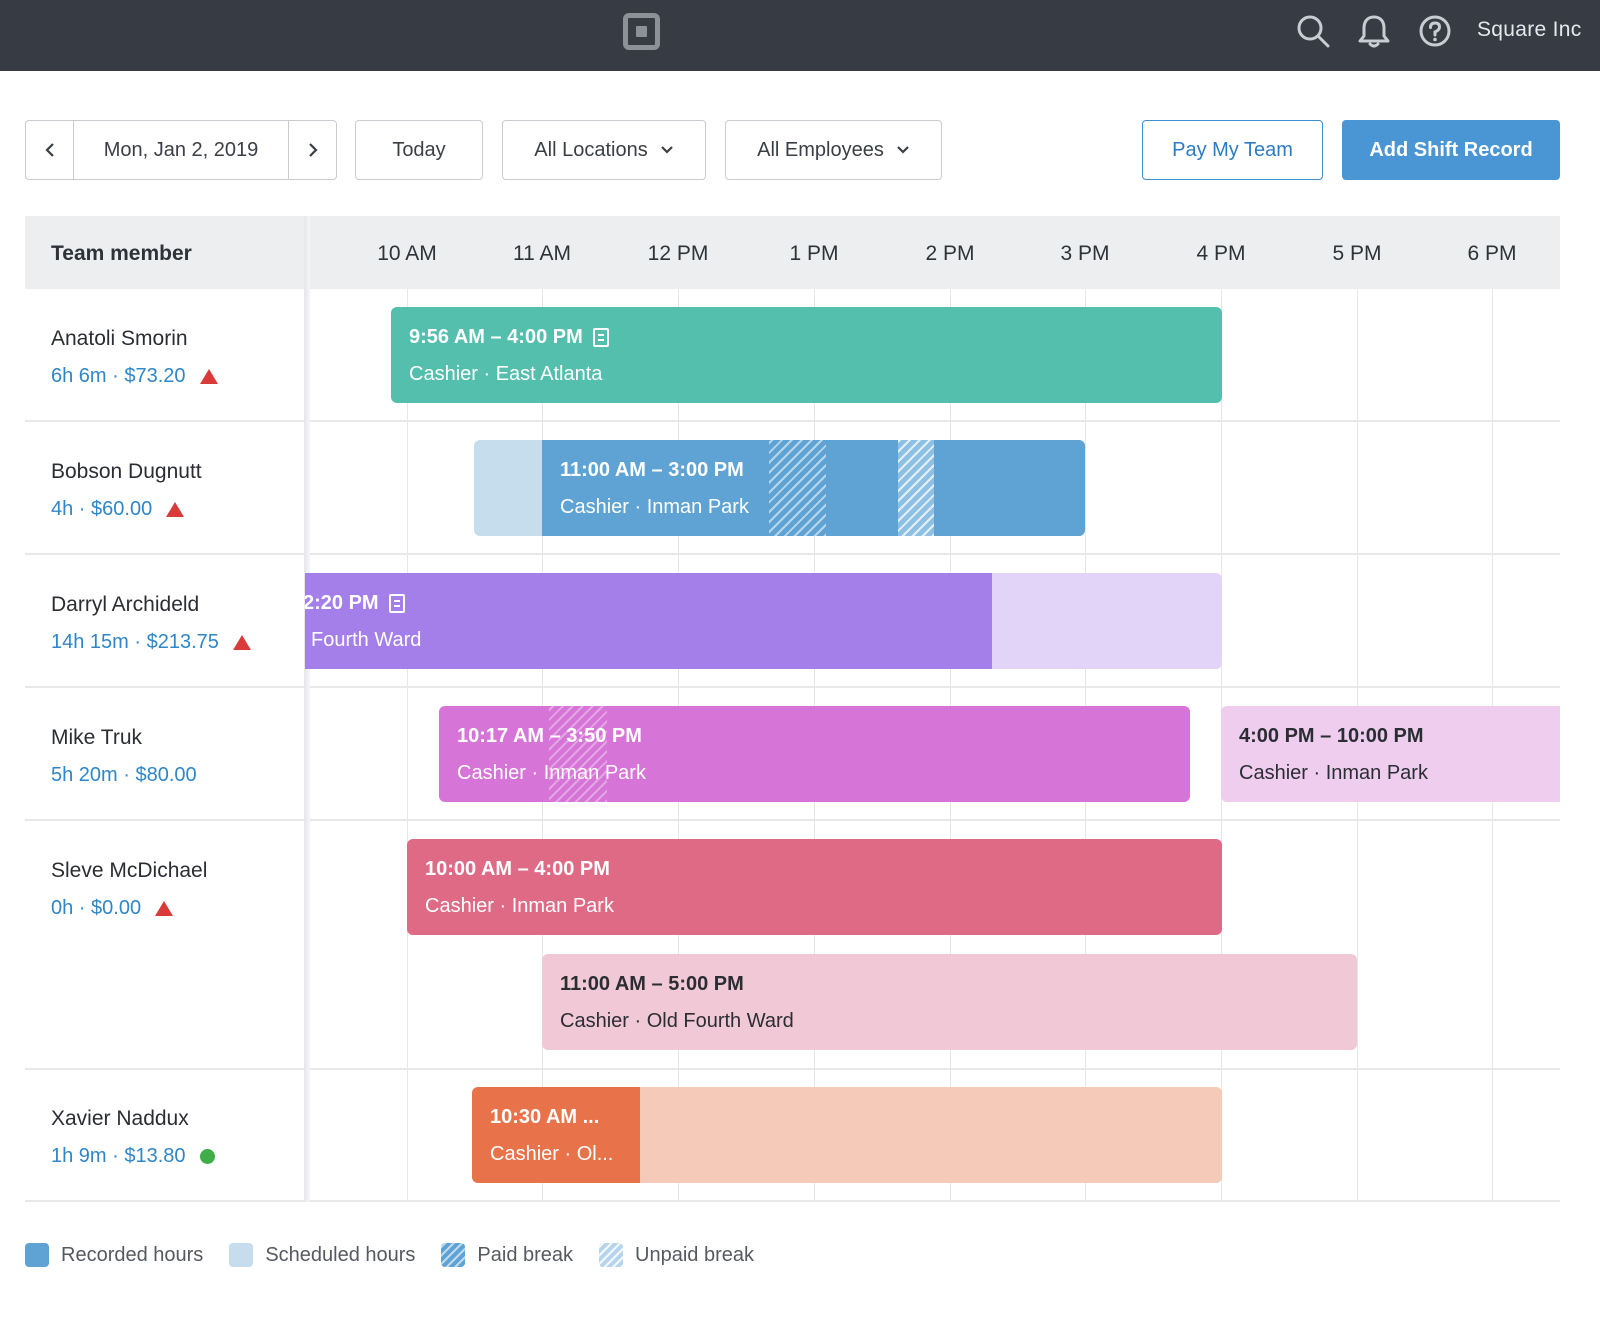  Describe the element at coordinates (102, 509) in the screenshot. I see `hours-pay-summary: 4h · $60.00` at that location.